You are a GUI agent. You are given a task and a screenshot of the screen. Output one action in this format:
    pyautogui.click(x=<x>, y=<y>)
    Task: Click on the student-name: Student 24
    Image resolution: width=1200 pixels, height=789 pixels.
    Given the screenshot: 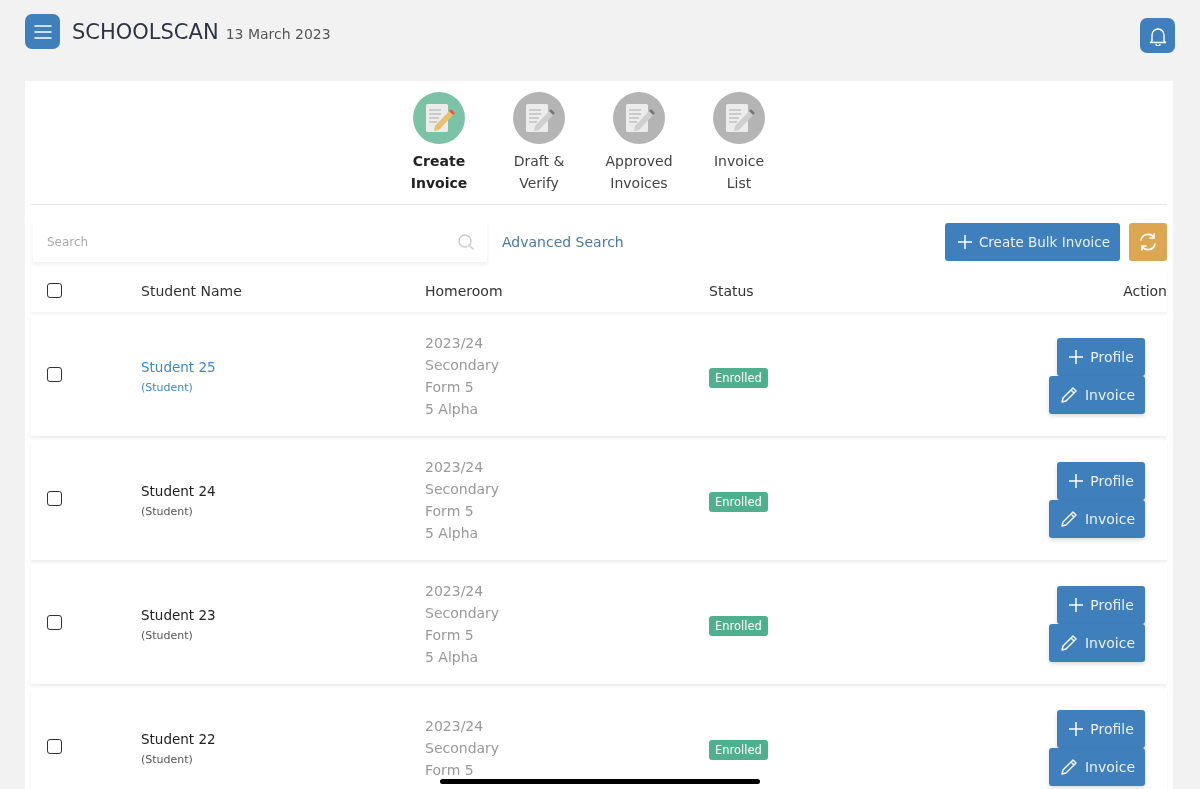 What is the action you would take?
    pyautogui.click(x=179, y=490)
    